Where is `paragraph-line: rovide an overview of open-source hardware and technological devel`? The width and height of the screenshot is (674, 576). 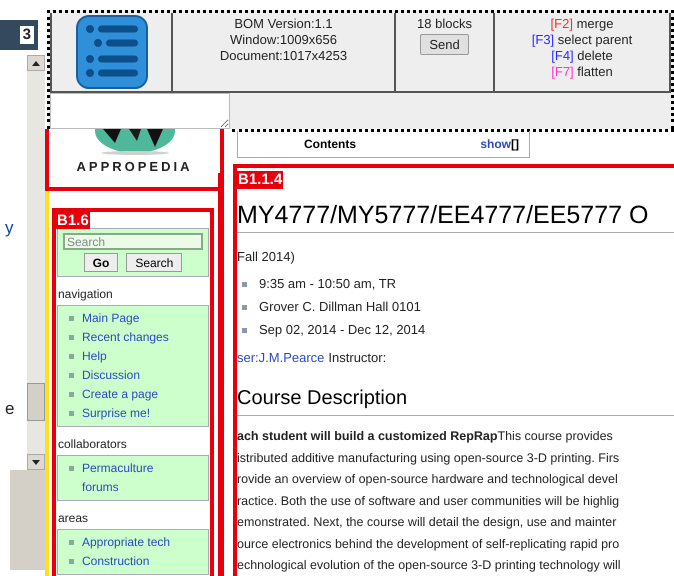 paragraph-line: rovide an overview of open-source hardware and technological devel is located at coordinates (428, 479).